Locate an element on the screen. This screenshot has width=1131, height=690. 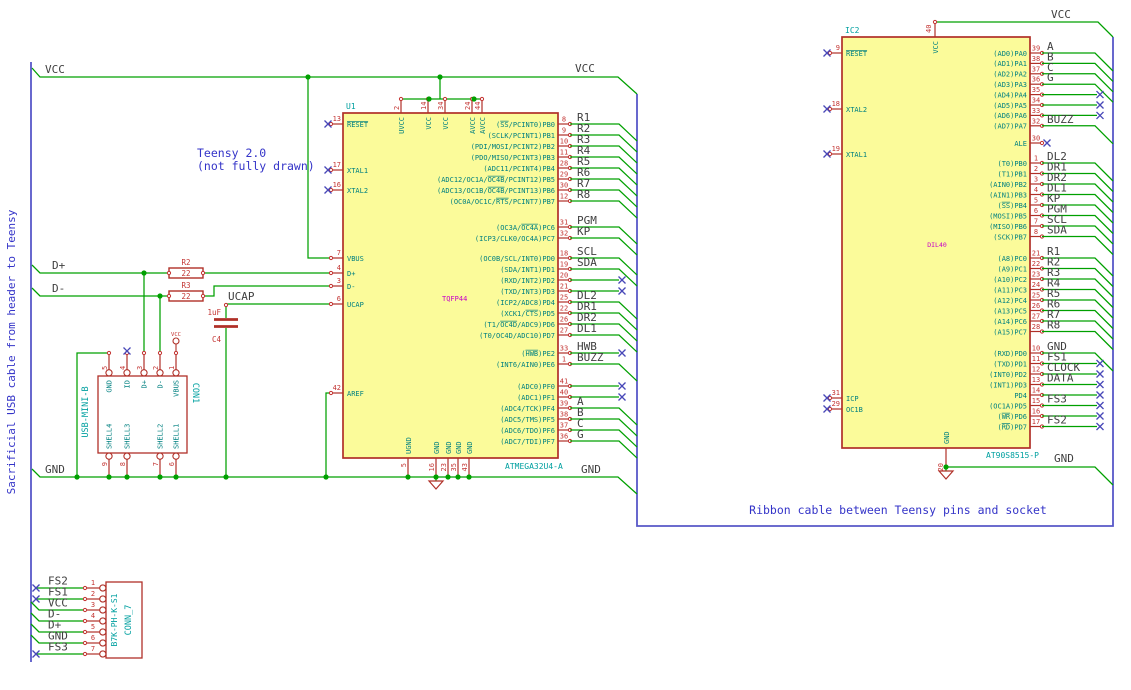
pin-number: 41 is located at coordinates (564, 382).